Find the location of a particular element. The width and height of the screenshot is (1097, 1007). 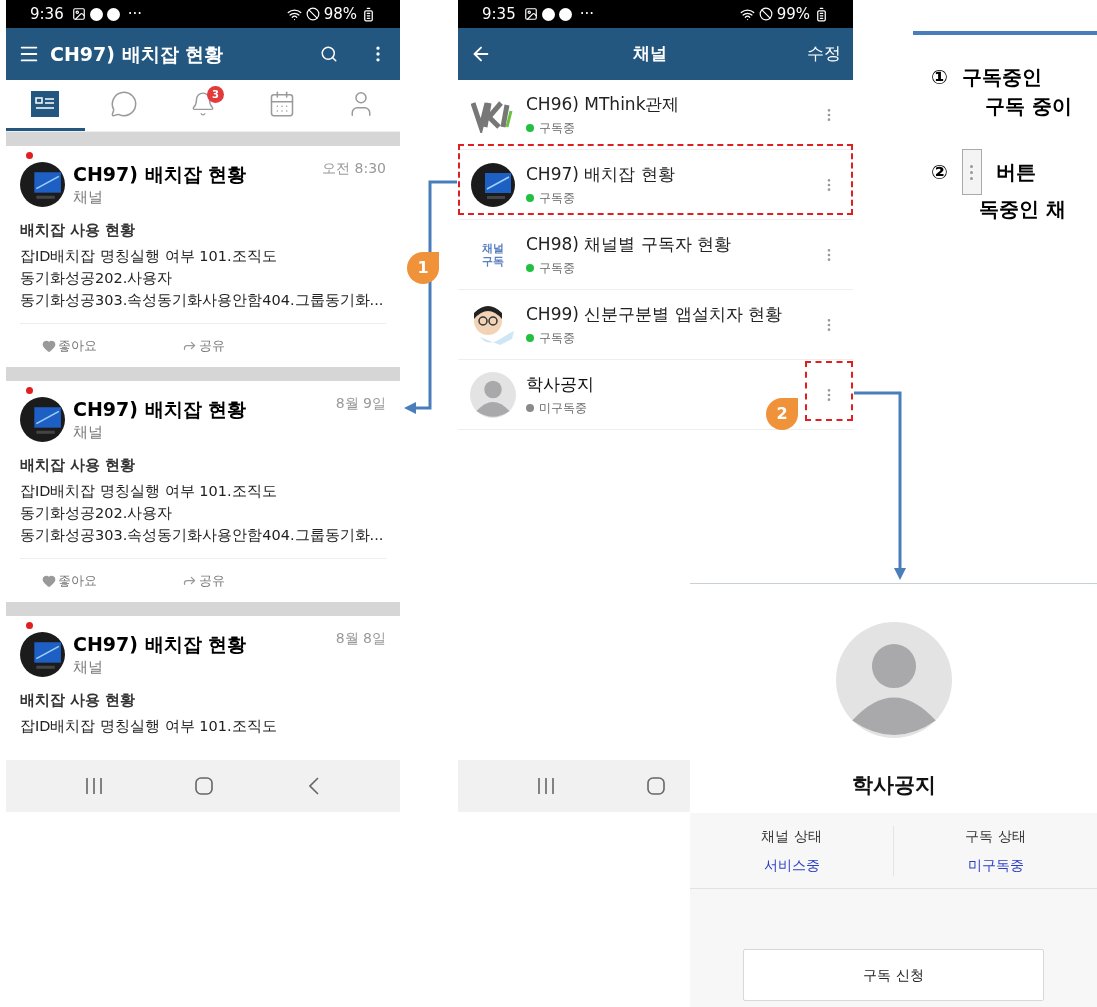

channel-name: CH98) 채널별 구독자 현황 is located at coordinates (629, 243).